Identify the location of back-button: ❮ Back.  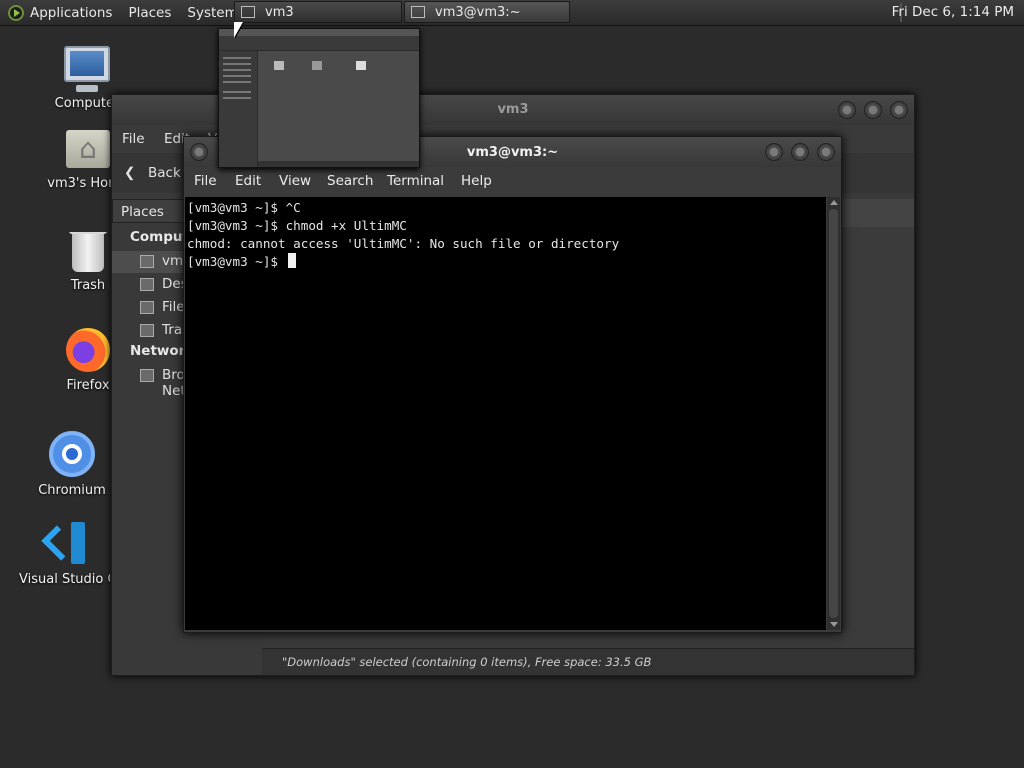
(152, 173).